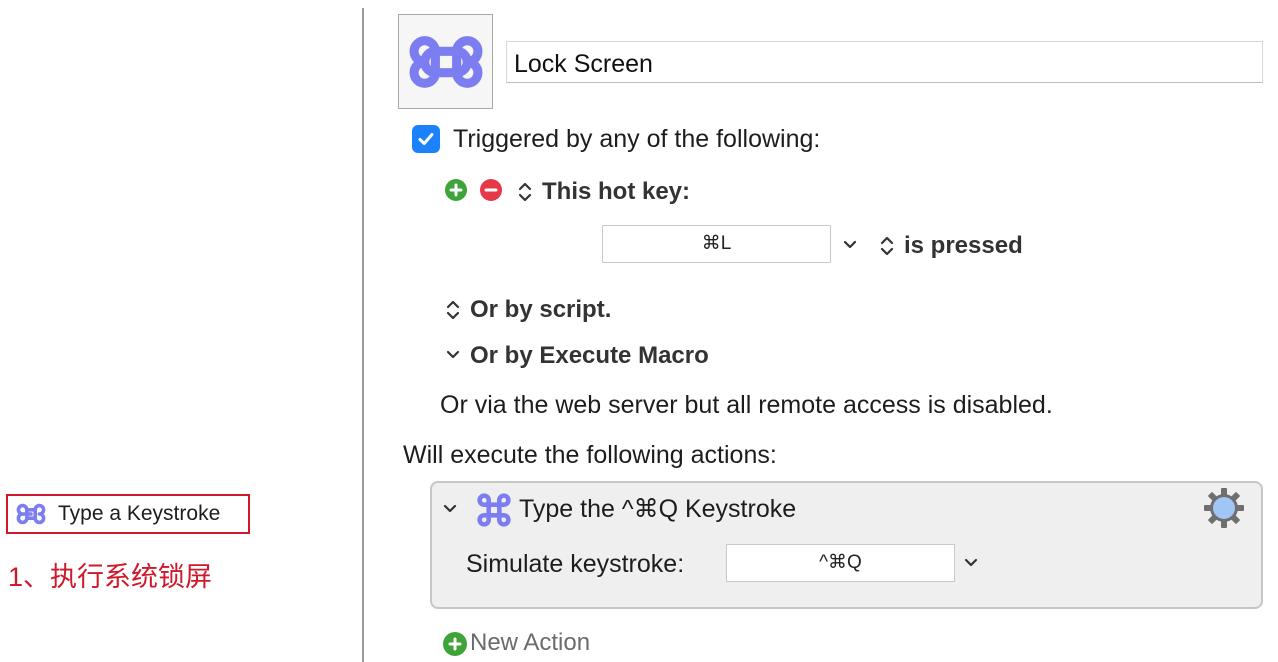 The width and height of the screenshot is (1278, 662). I want to click on remove-trigger-button, so click(491, 190).